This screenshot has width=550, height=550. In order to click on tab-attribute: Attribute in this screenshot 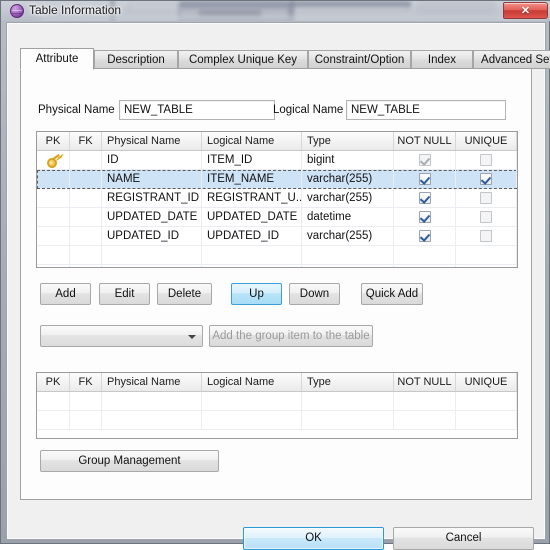, I will do `click(57, 59)`.